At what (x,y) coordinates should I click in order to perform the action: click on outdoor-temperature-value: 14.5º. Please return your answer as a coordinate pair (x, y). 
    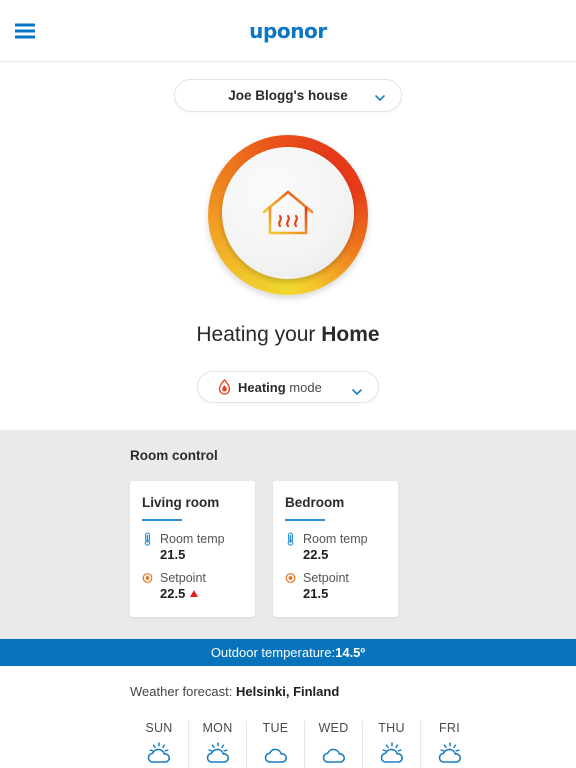
    Looking at the image, I should click on (350, 652).